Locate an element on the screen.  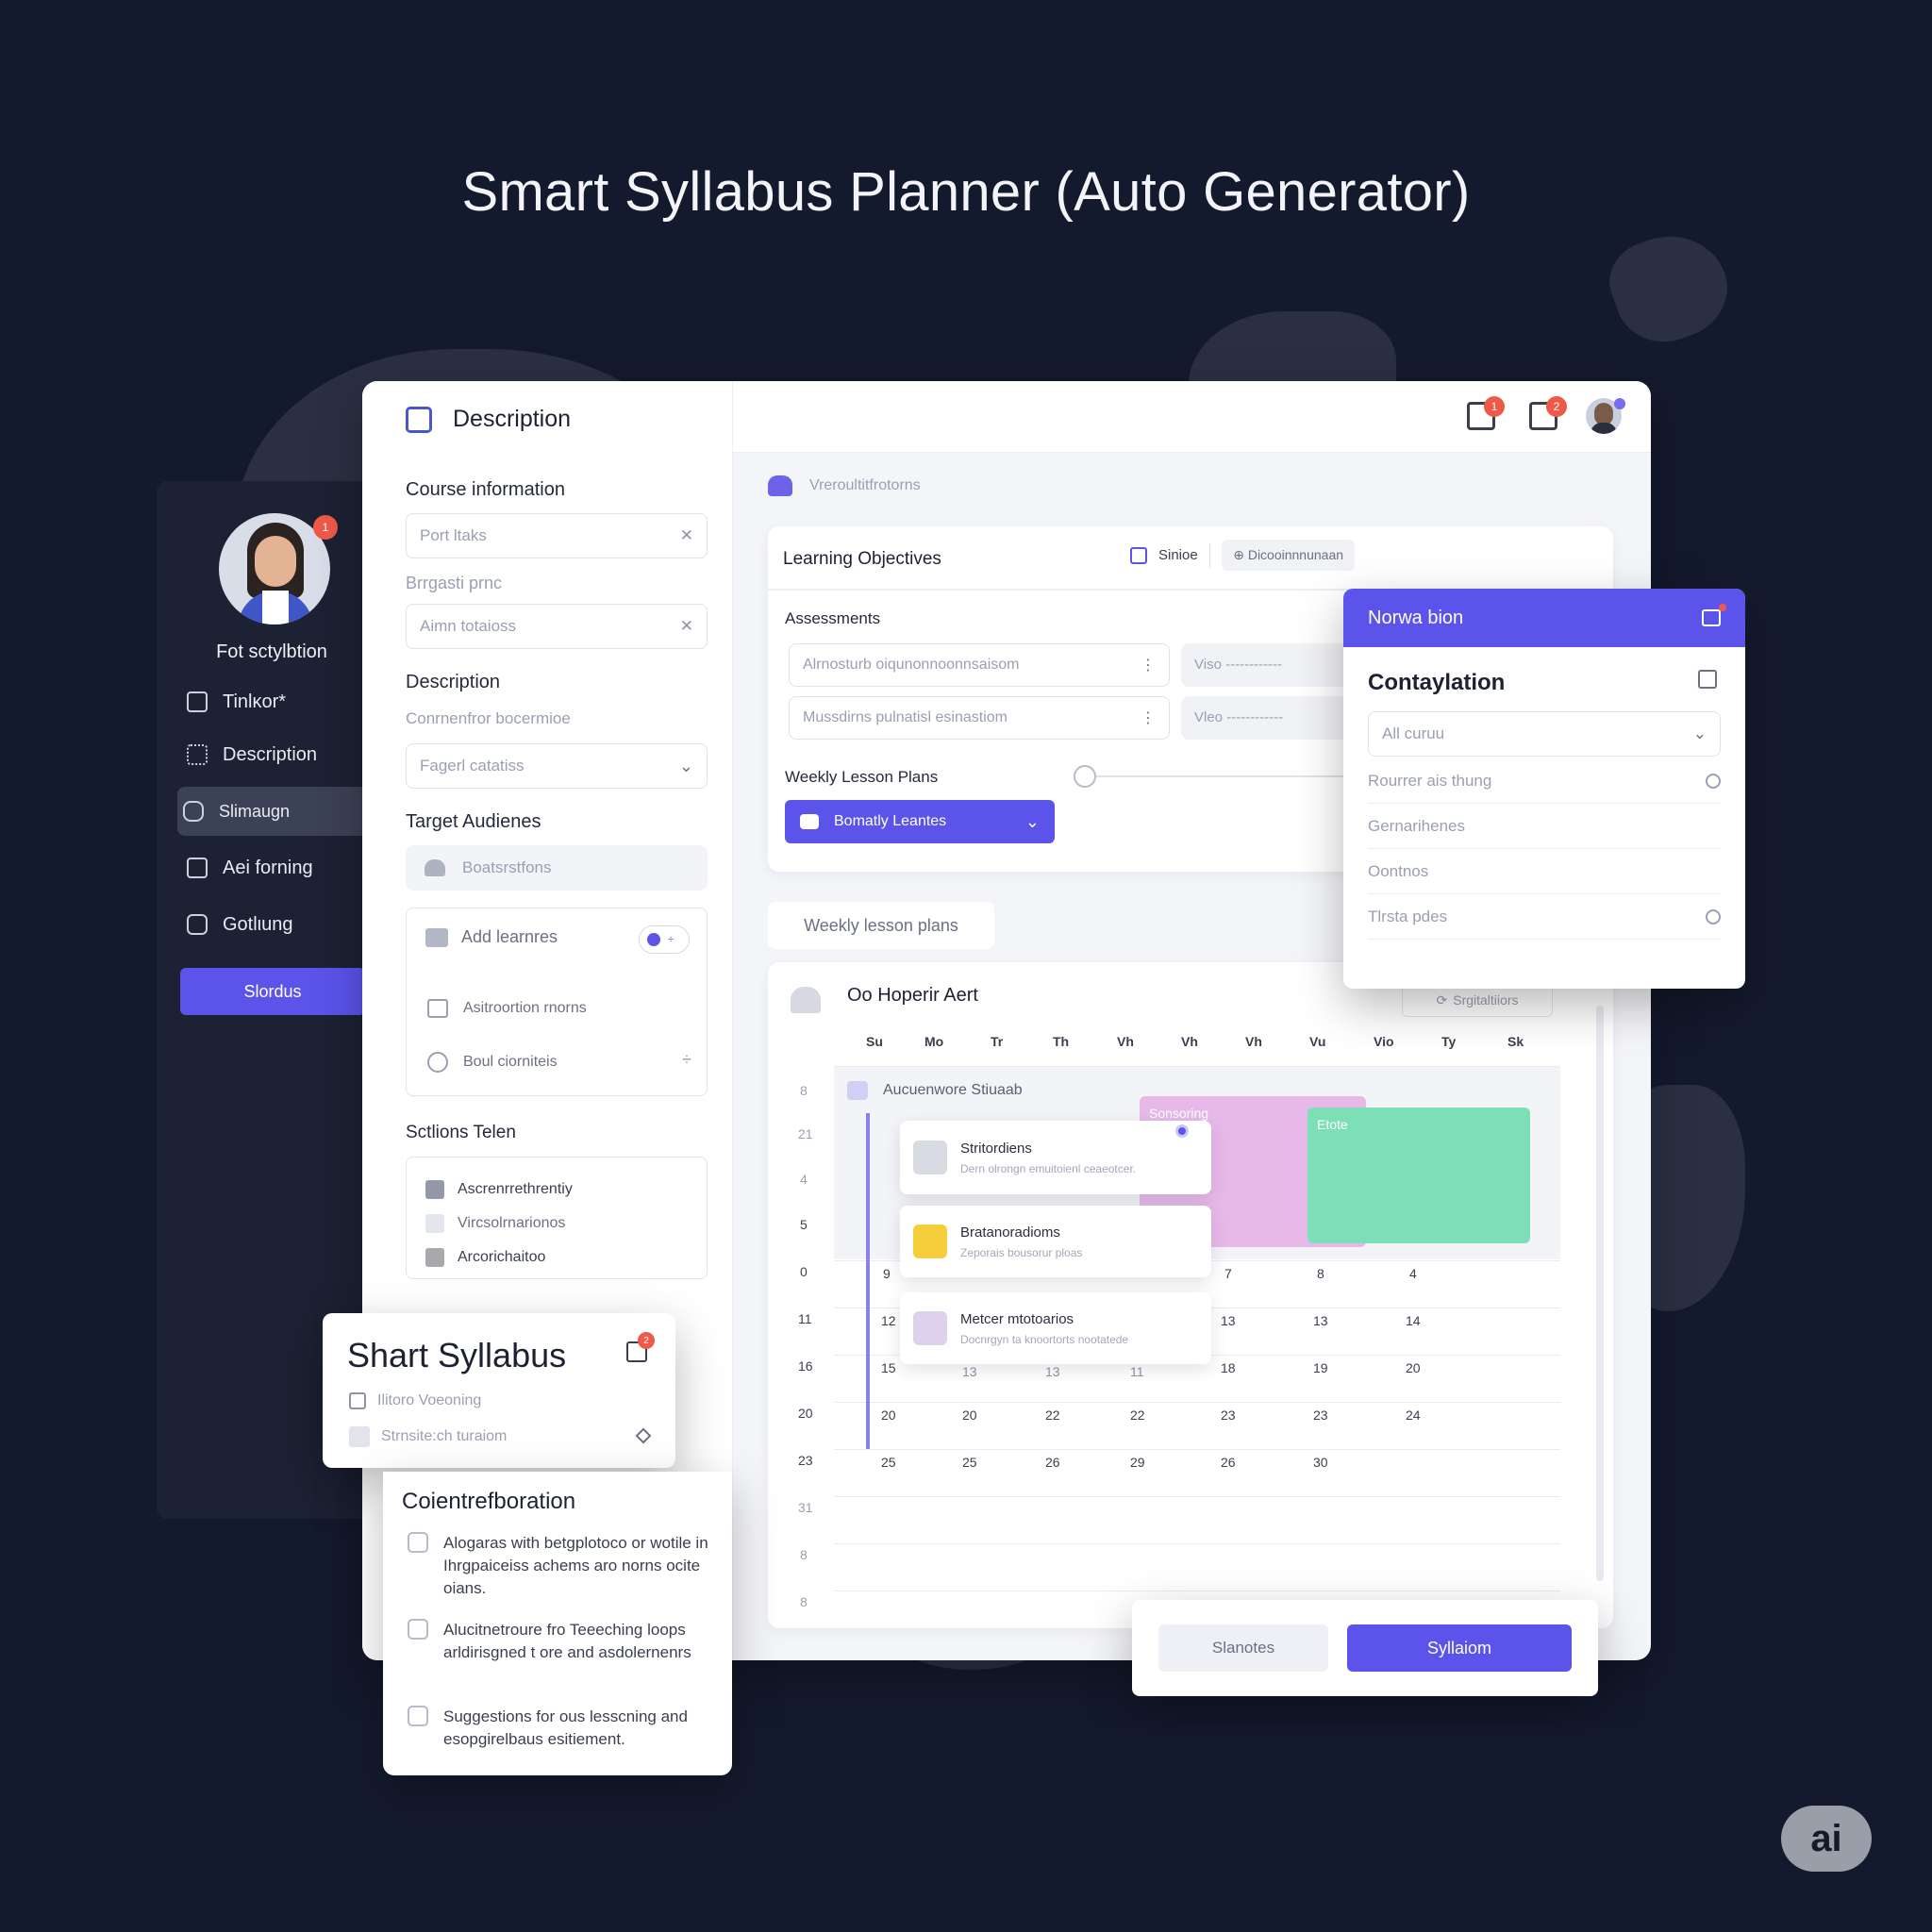
chat-icon is located at coordinates (194, 812).